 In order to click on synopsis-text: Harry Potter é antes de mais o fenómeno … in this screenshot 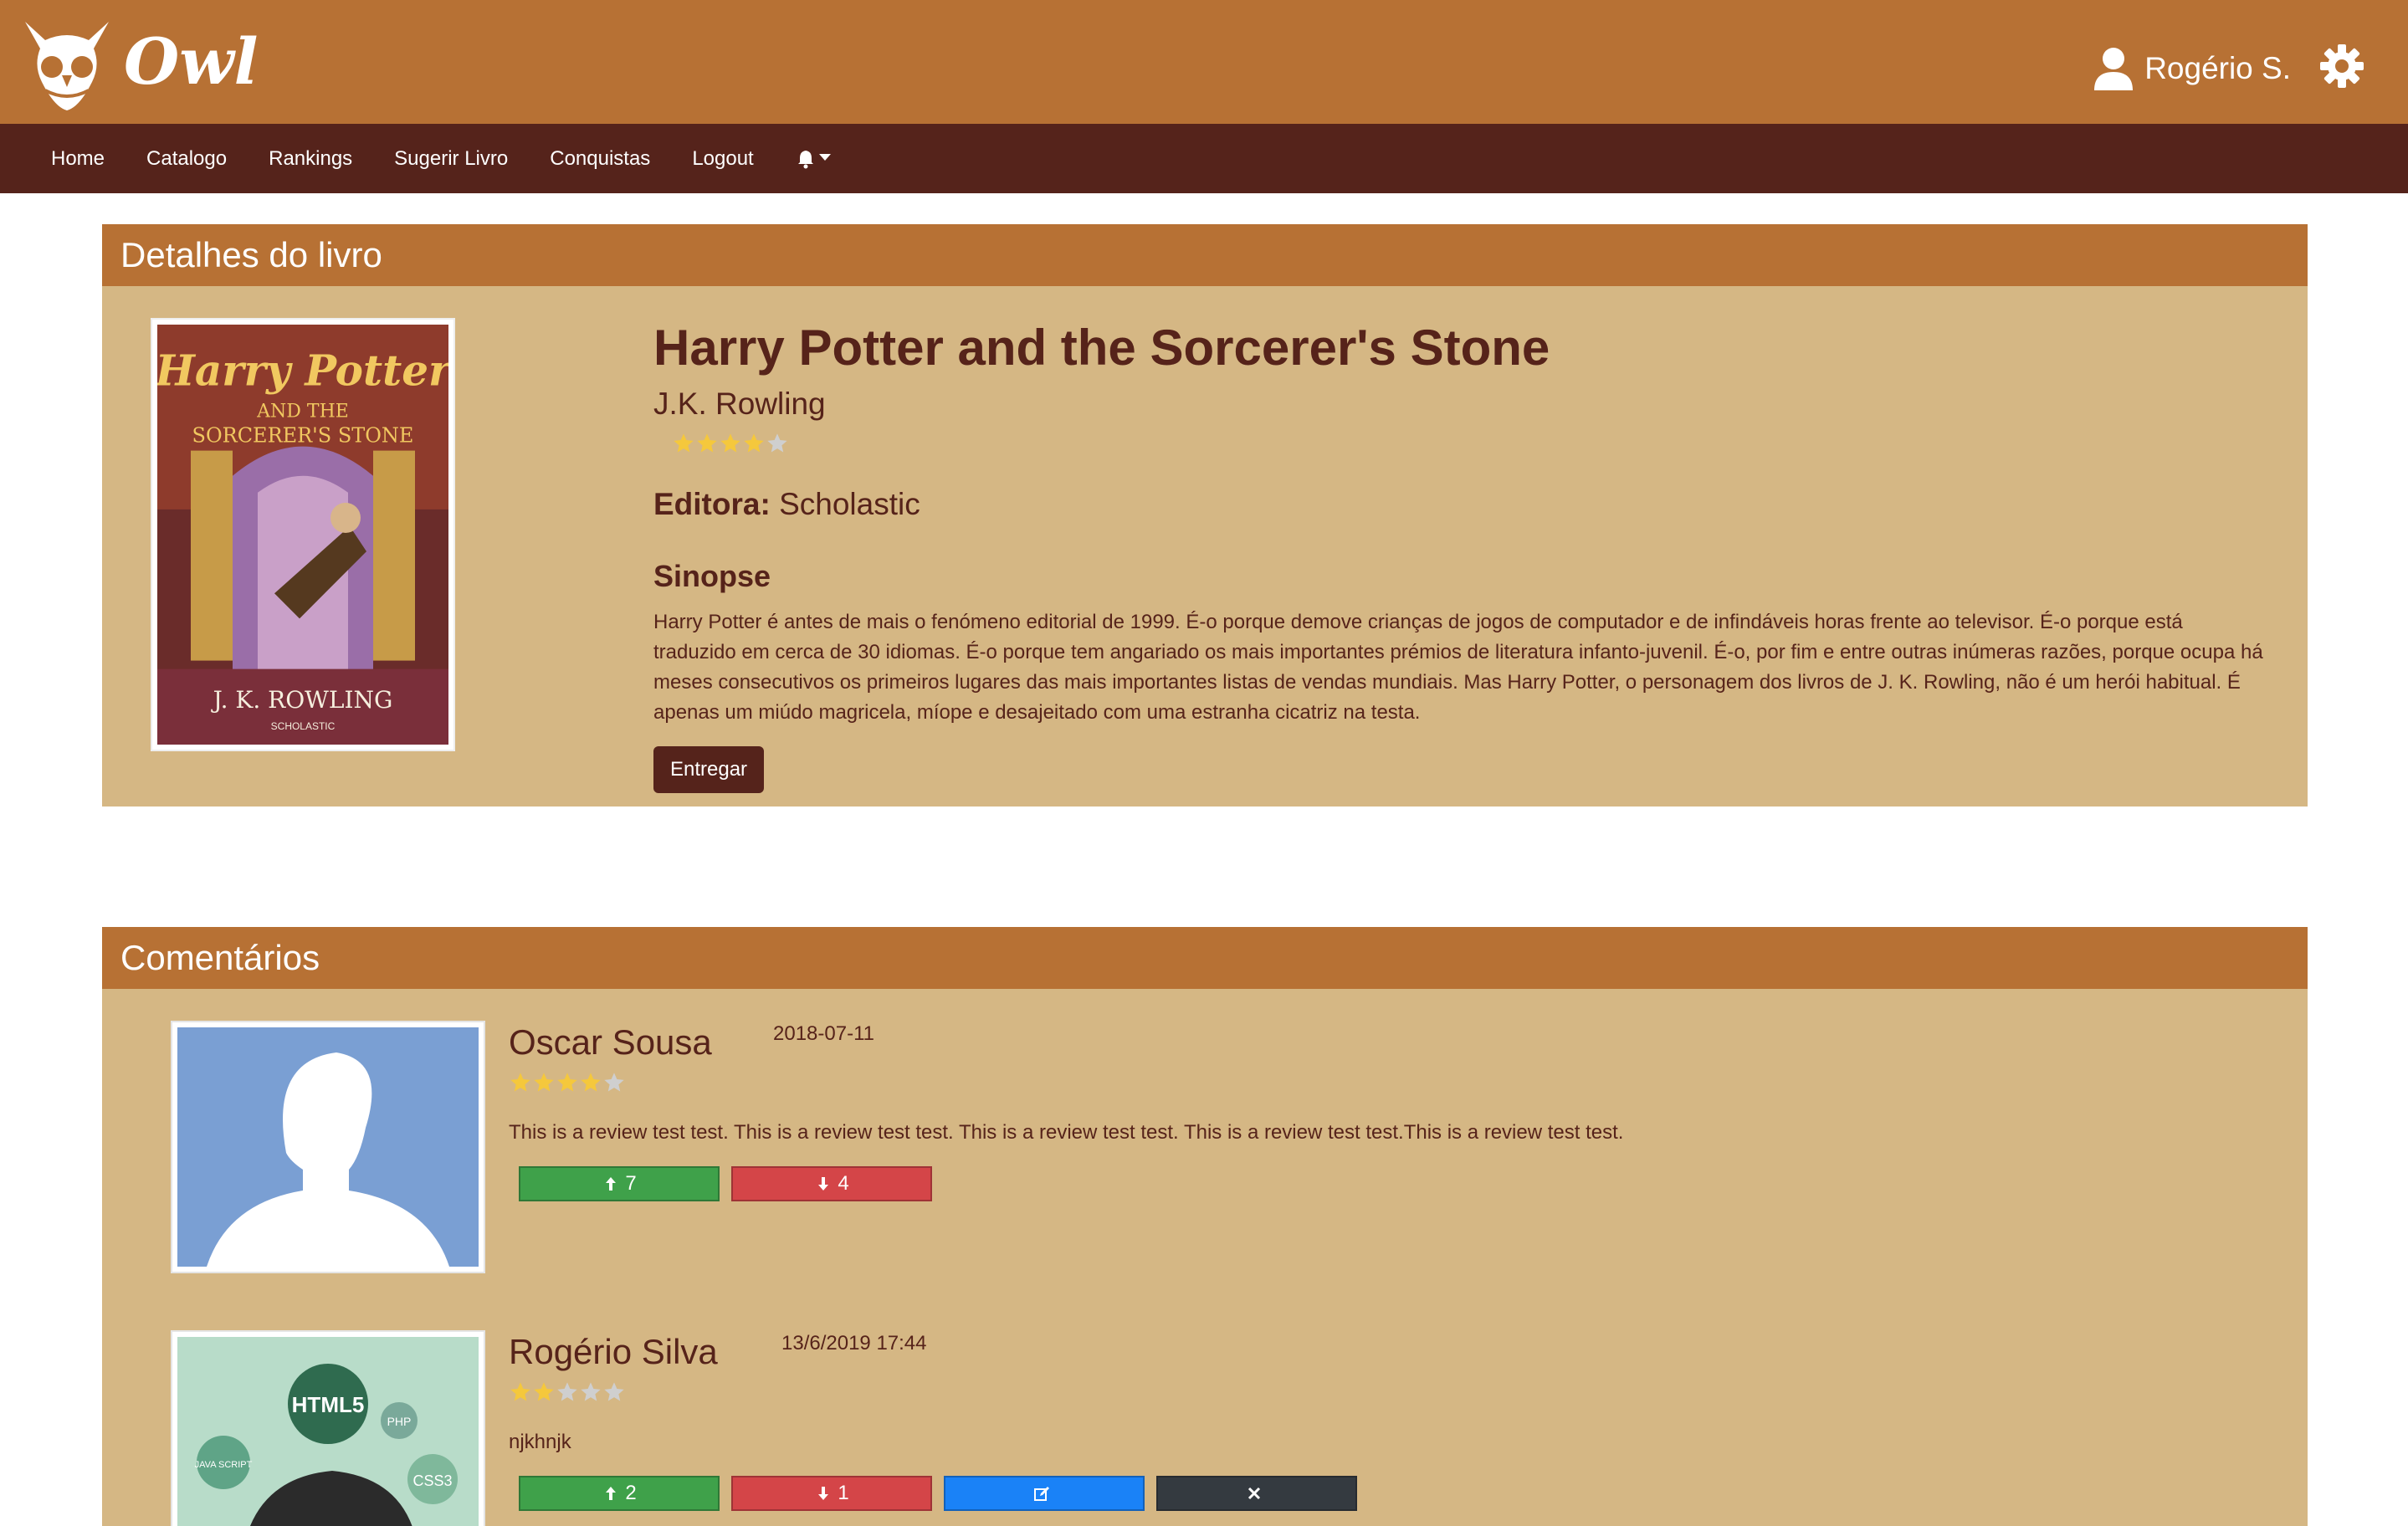, I will do `click(1458, 667)`.